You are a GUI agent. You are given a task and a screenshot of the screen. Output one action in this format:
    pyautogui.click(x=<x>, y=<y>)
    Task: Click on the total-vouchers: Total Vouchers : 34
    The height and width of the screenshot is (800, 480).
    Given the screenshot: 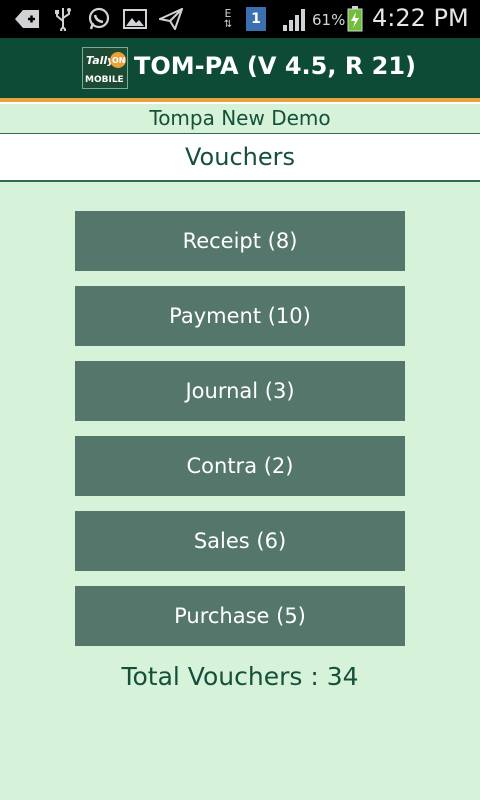 What is the action you would take?
    pyautogui.click(x=240, y=676)
    